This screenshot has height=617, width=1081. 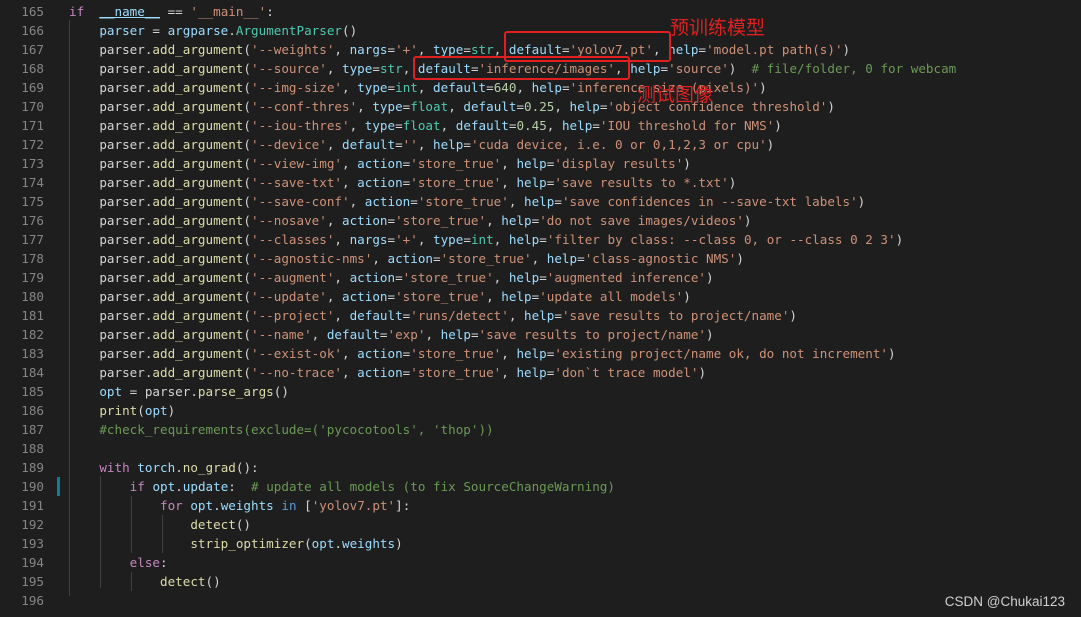 I want to click on code-token: weights, so click(x=247, y=505).